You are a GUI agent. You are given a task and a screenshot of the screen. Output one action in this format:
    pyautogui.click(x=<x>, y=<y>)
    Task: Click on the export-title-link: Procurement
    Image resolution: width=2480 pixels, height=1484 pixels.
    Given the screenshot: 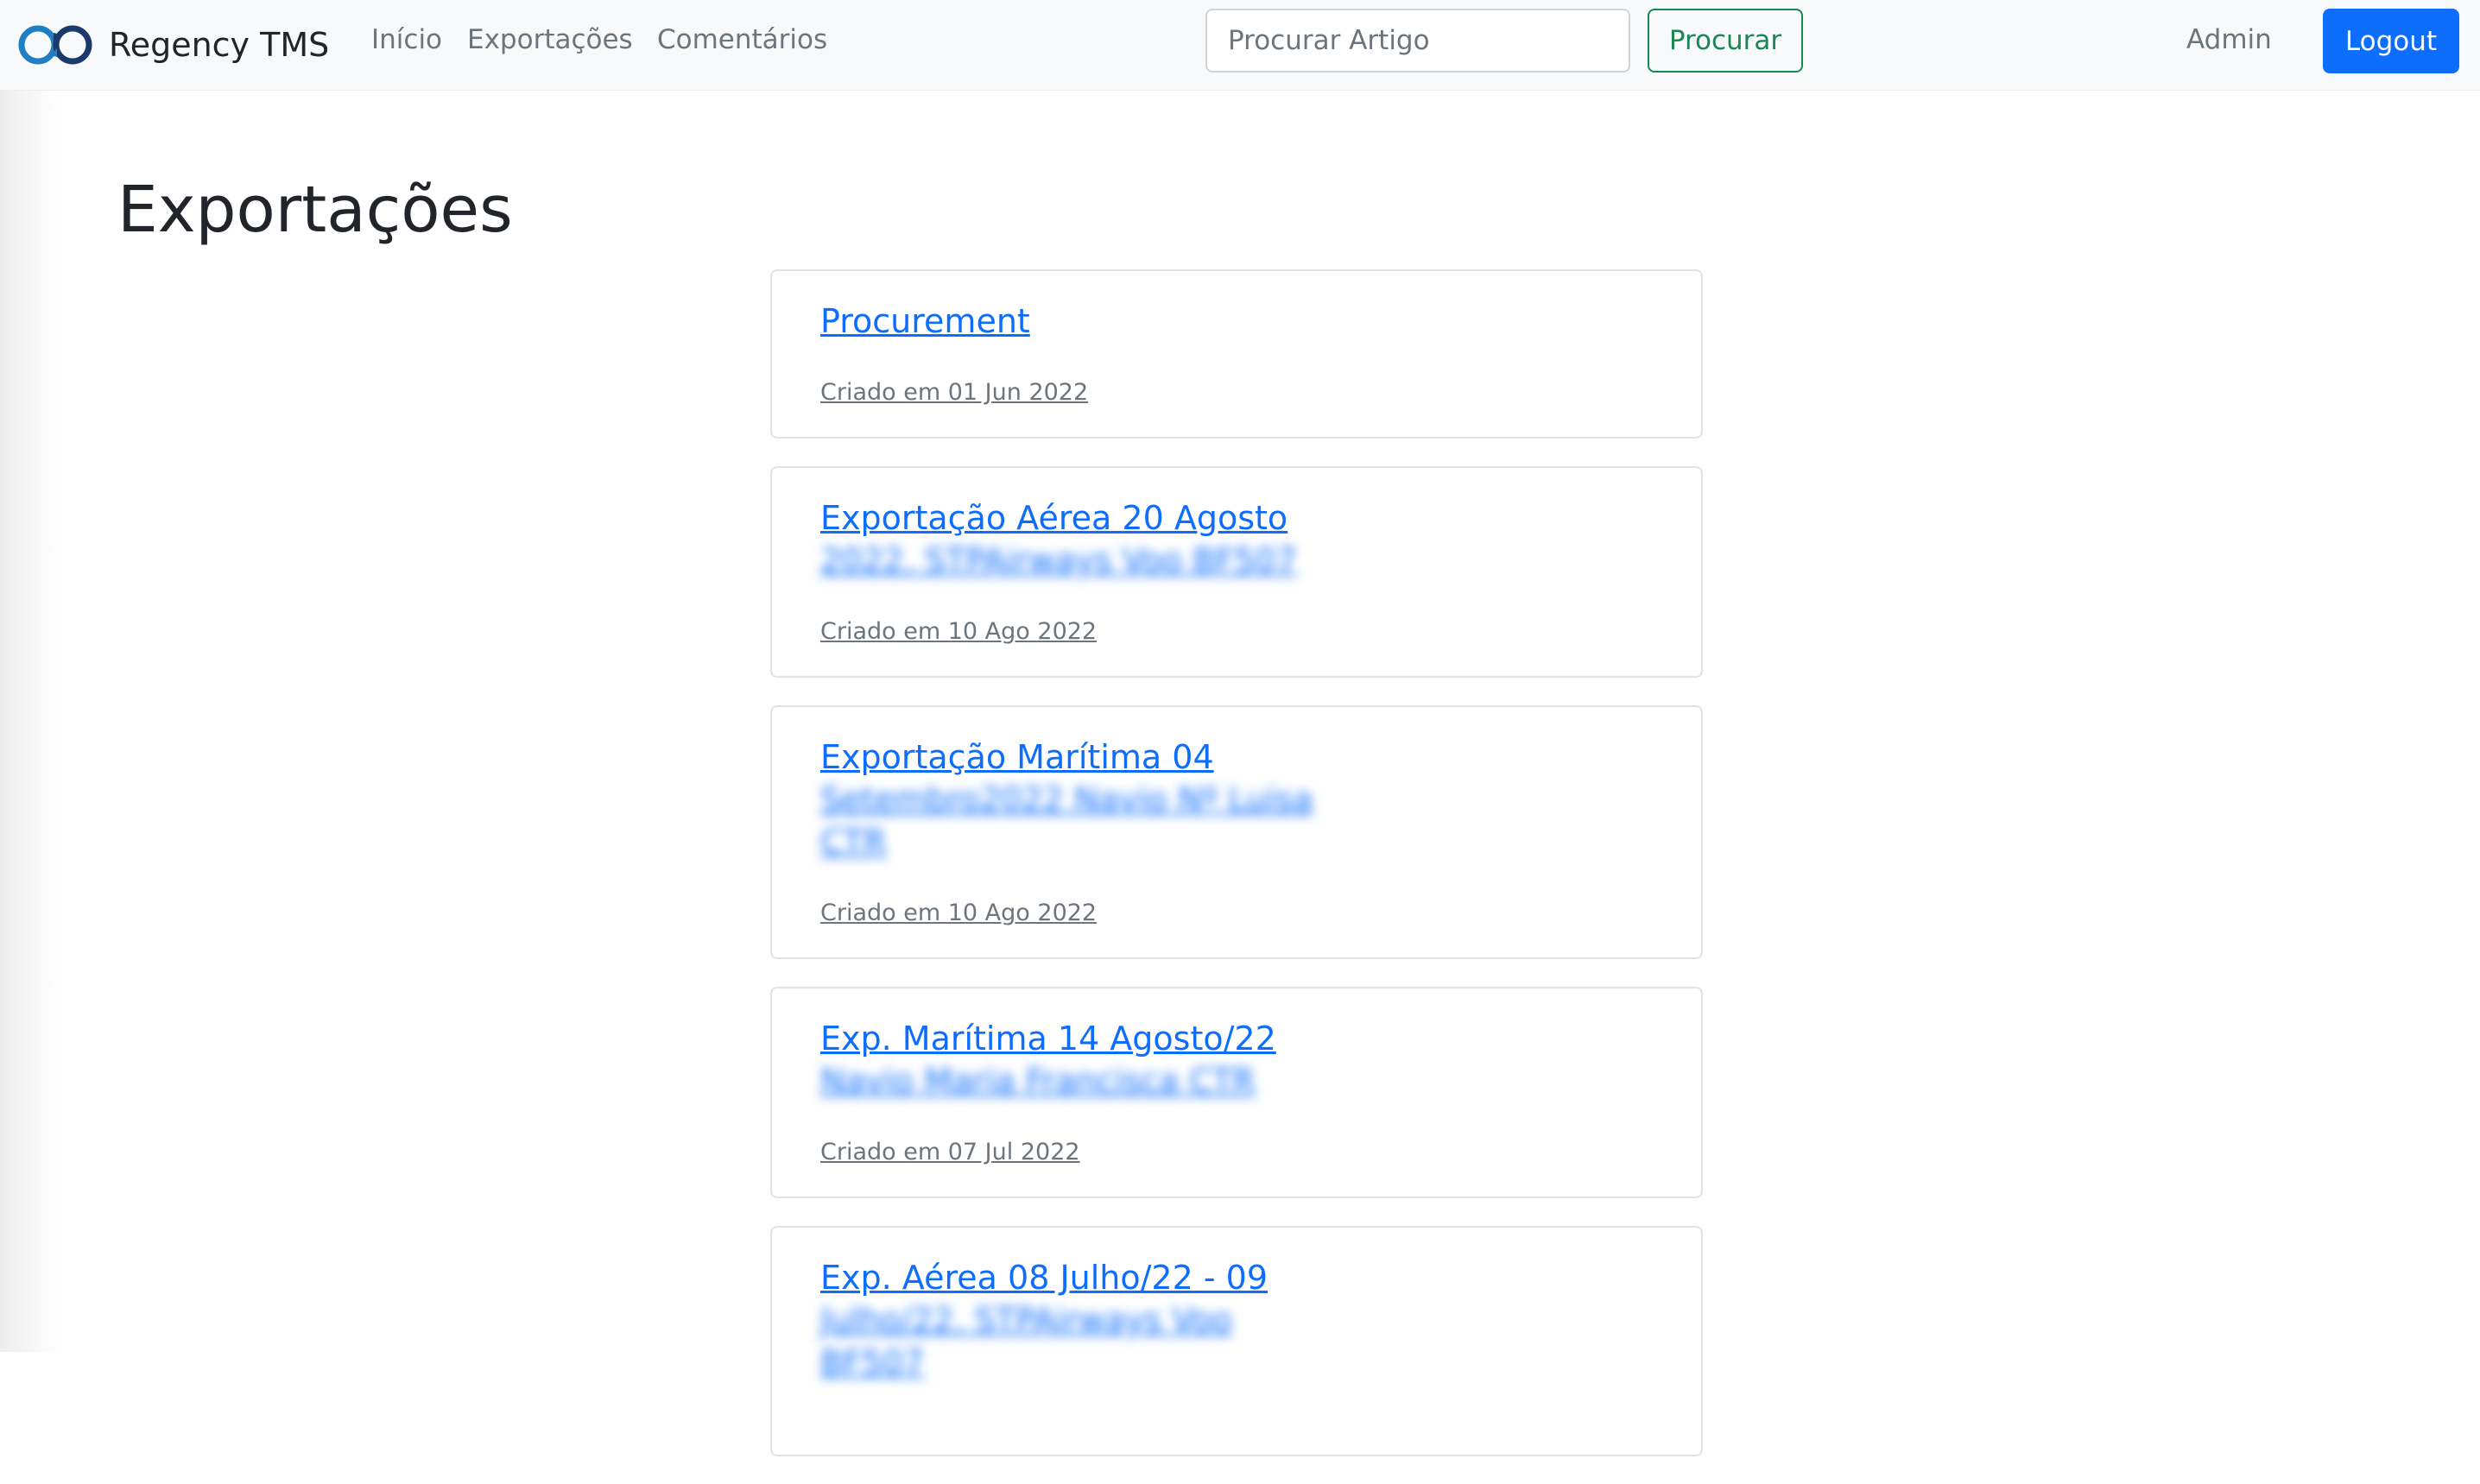 What is the action you would take?
    pyautogui.click(x=925, y=321)
    